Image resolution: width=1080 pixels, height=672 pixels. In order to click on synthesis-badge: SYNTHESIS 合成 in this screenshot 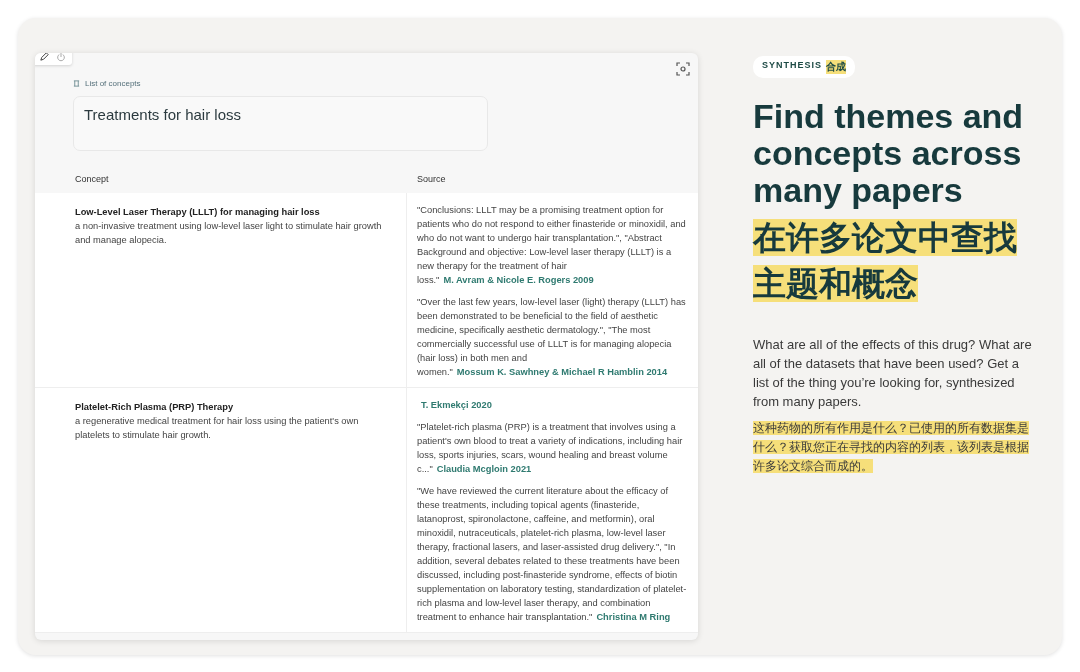, I will do `click(804, 67)`.